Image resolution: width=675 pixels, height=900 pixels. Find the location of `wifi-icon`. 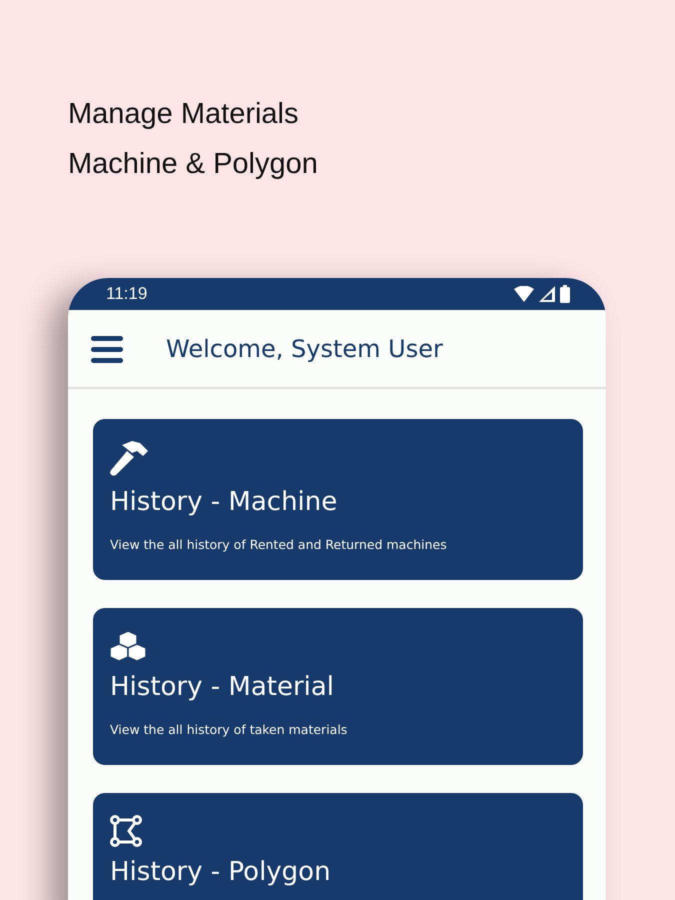

wifi-icon is located at coordinates (524, 294).